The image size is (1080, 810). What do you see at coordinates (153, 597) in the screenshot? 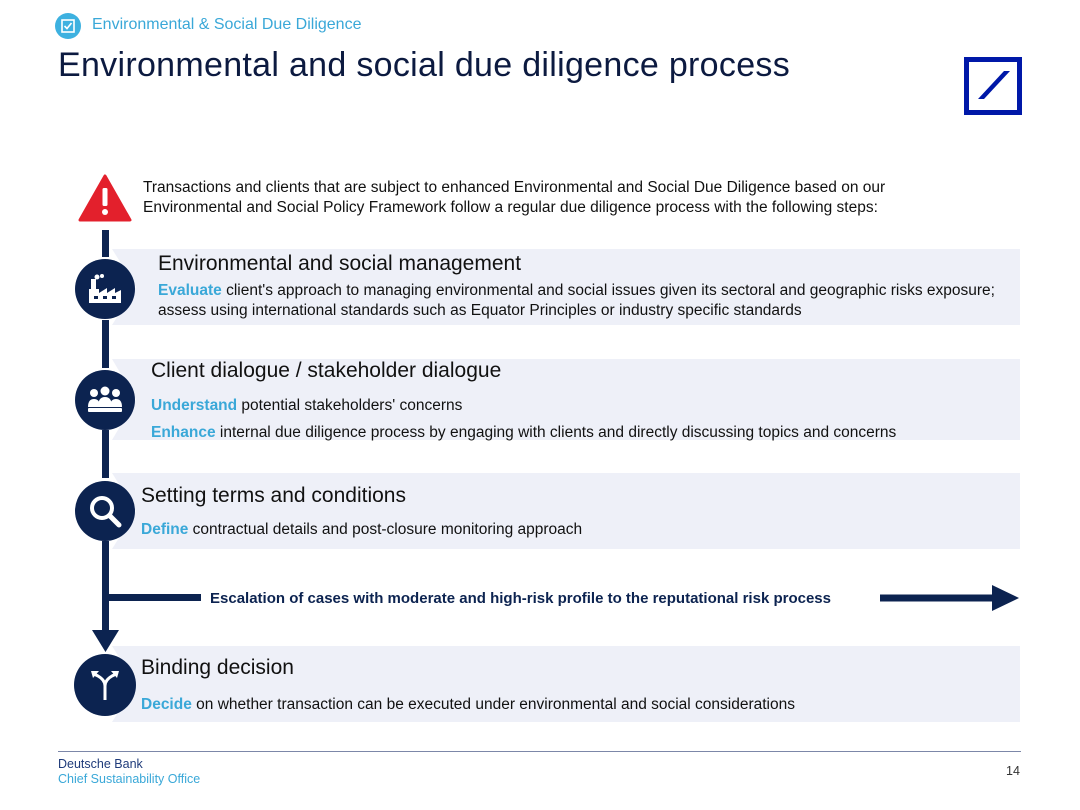
I see `escalation-line` at bounding box center [153, 597].